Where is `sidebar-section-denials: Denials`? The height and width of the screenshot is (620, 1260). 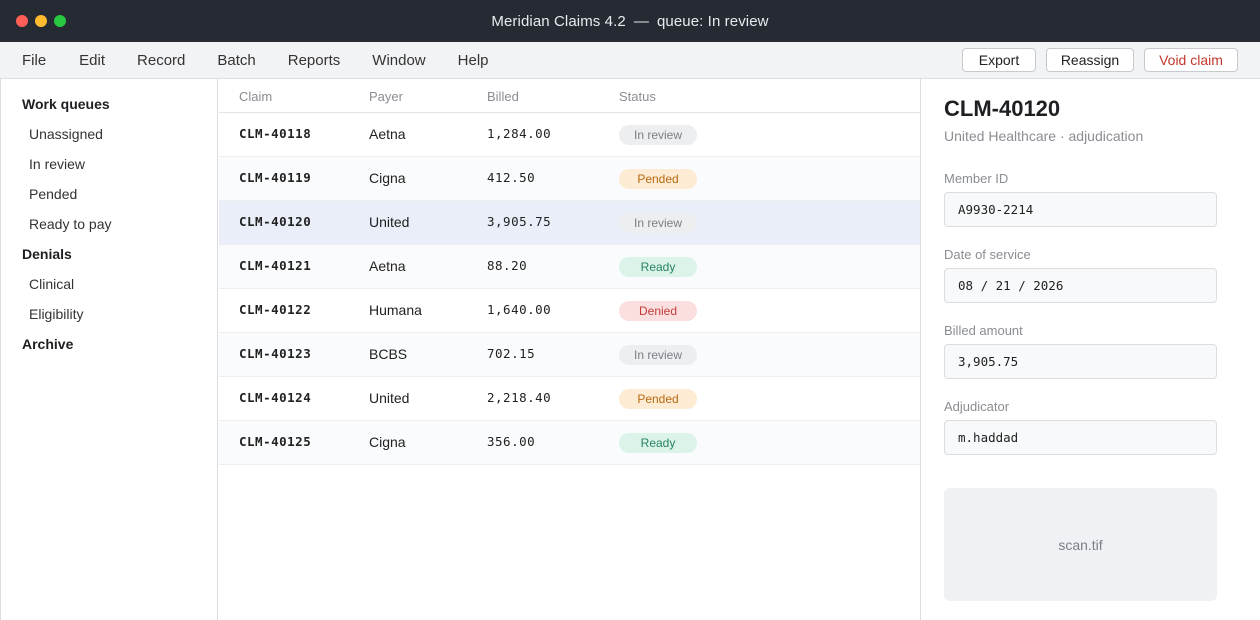 sidebar-section-denials: Denials is located at coordinates (47, 254).